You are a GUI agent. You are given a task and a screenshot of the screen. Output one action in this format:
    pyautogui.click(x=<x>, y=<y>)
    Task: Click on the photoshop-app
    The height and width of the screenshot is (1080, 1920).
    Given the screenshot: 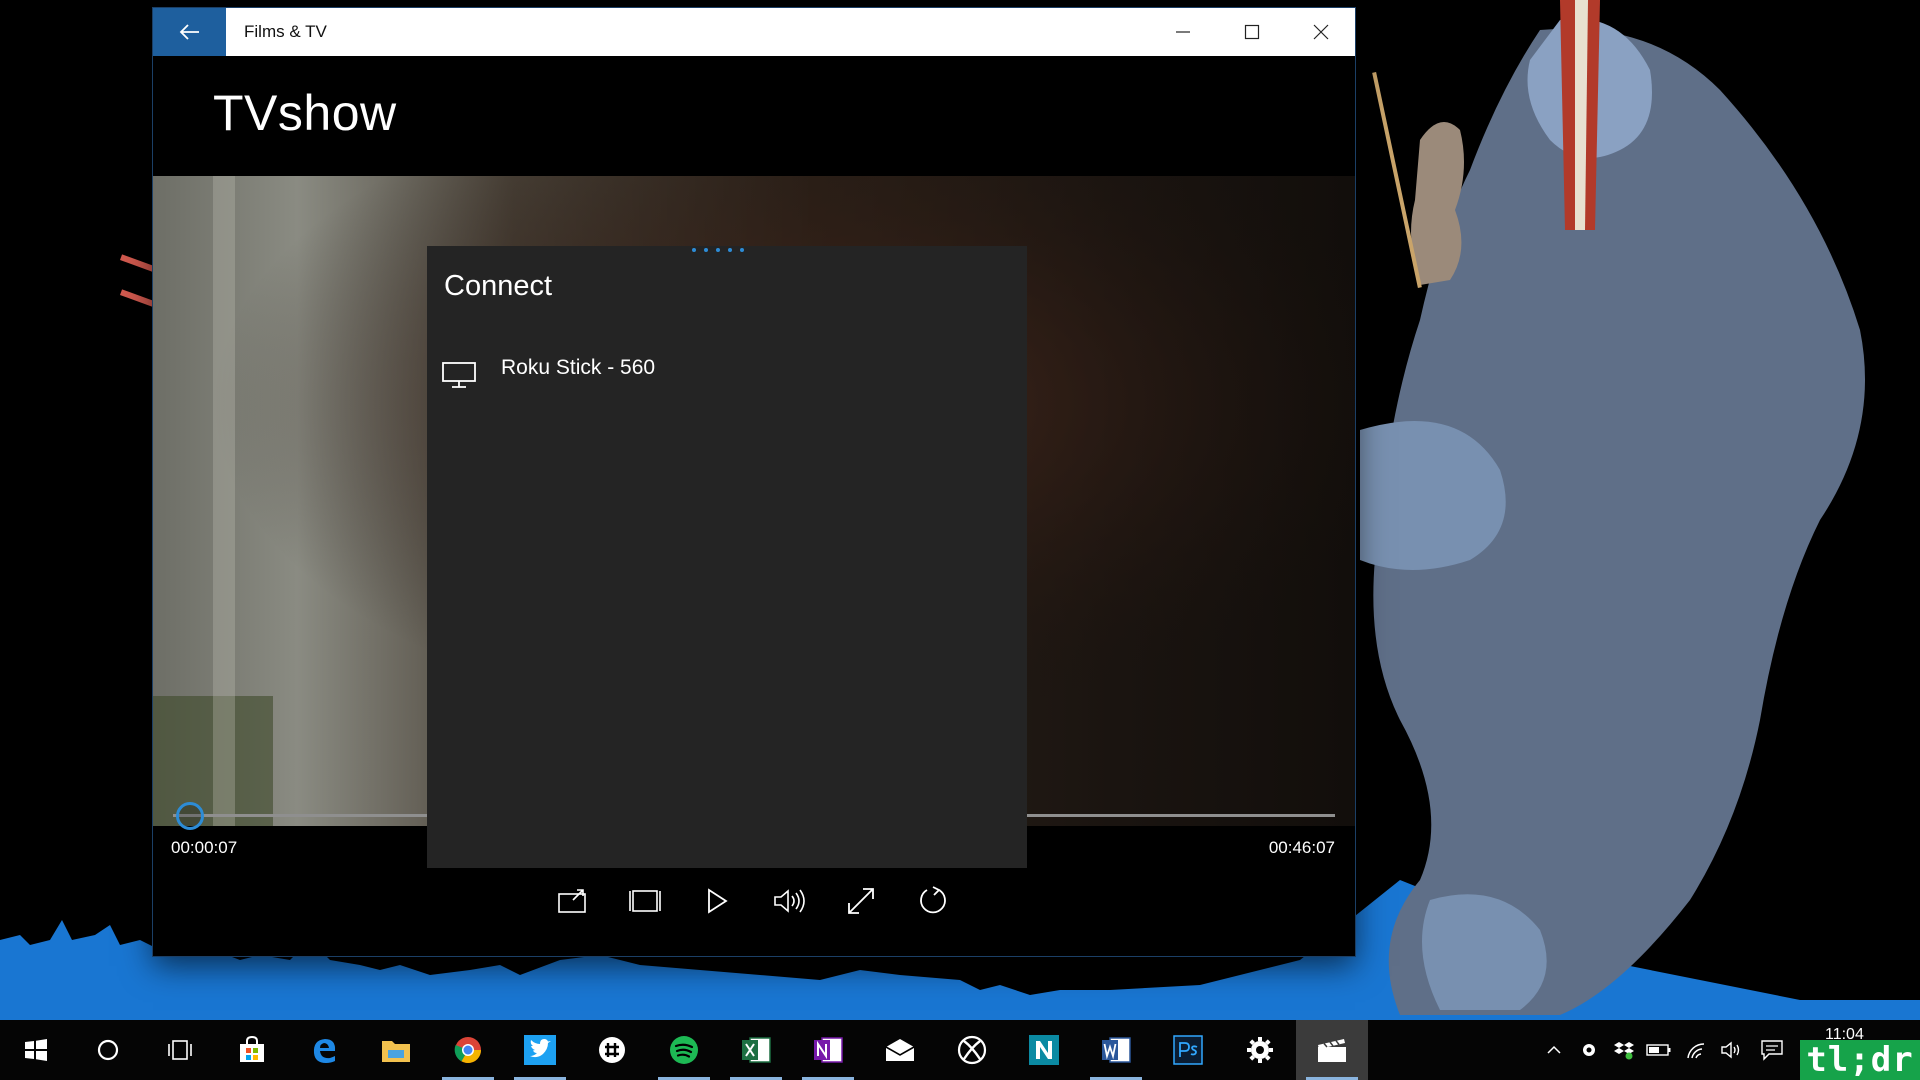 What is the action you would take?
    pyautogui.click(x=1188, y=1050)
    